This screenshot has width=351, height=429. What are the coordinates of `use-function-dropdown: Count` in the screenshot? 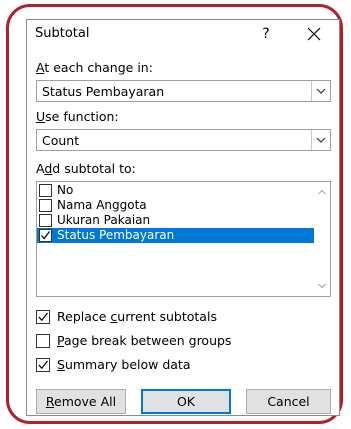 It's located at (183, 140).